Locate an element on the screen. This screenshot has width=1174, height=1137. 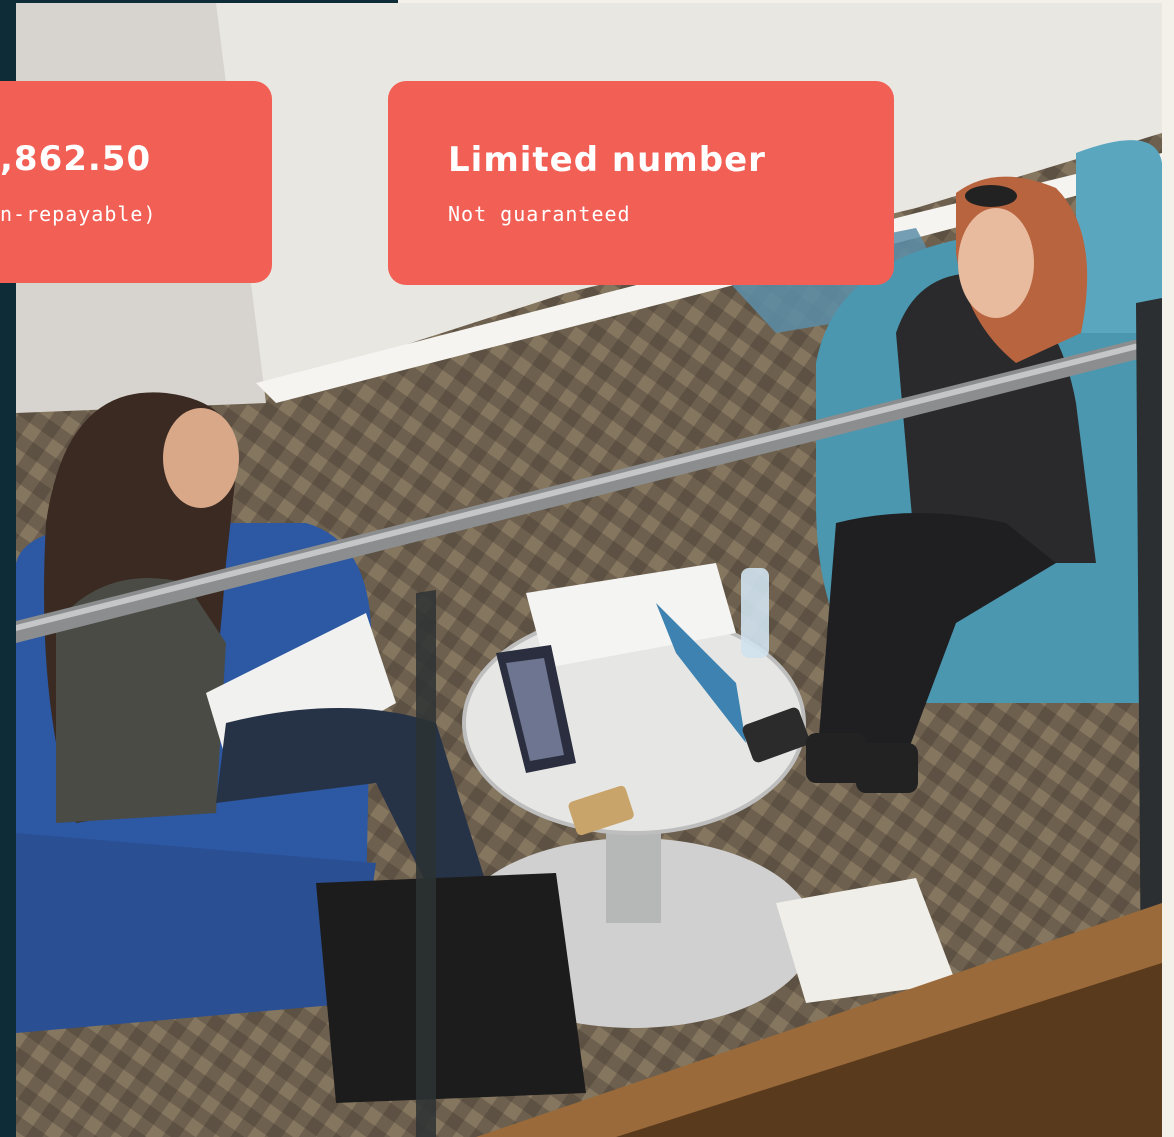
grant-amount-note: n-repayable) is located at coordinates (78, 214).